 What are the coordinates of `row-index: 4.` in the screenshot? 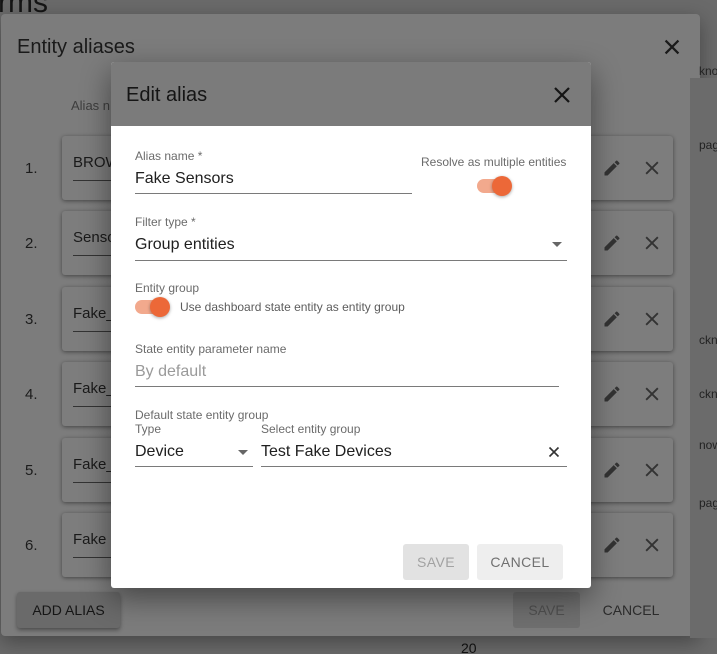 It's located at (31, 394).